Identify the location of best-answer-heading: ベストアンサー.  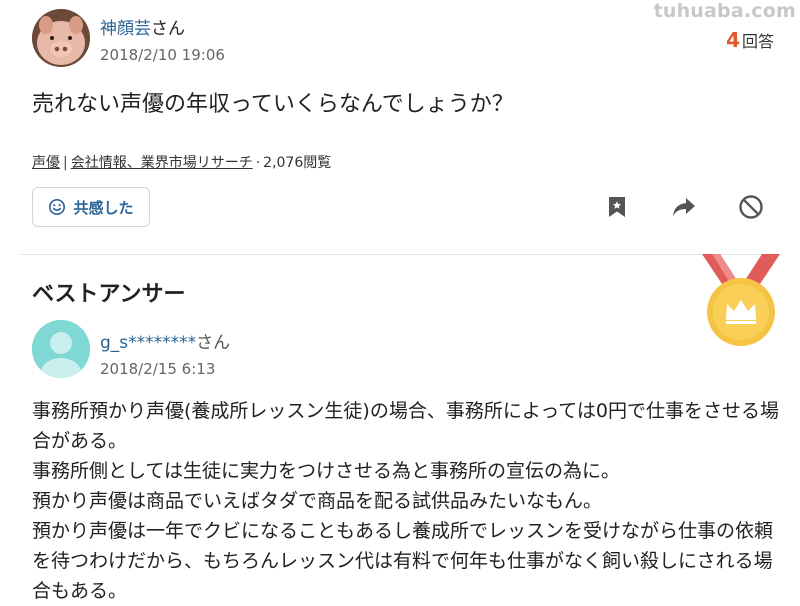
(109, 294).